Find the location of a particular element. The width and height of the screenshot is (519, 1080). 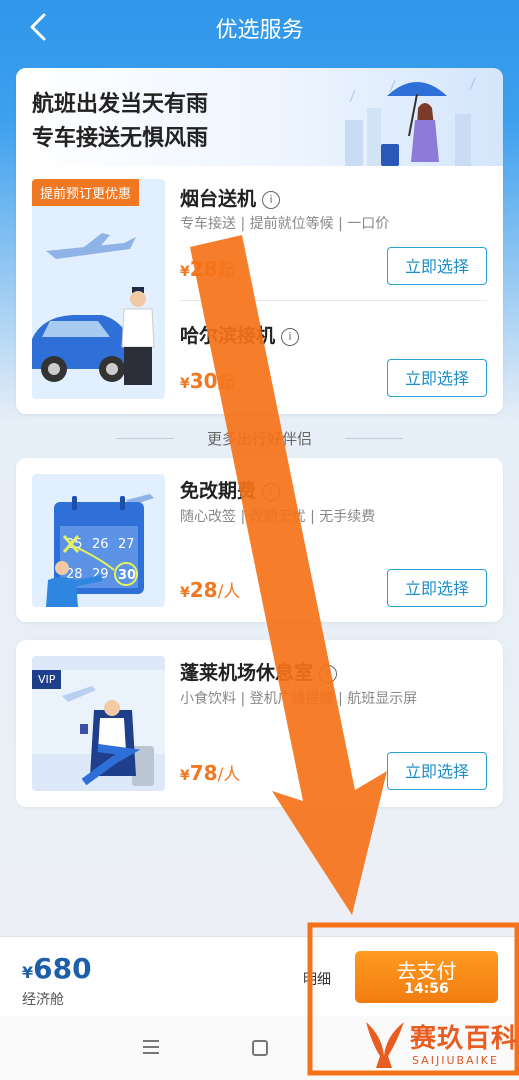

whale-tail-icon is located at coordinates (385, 1045).